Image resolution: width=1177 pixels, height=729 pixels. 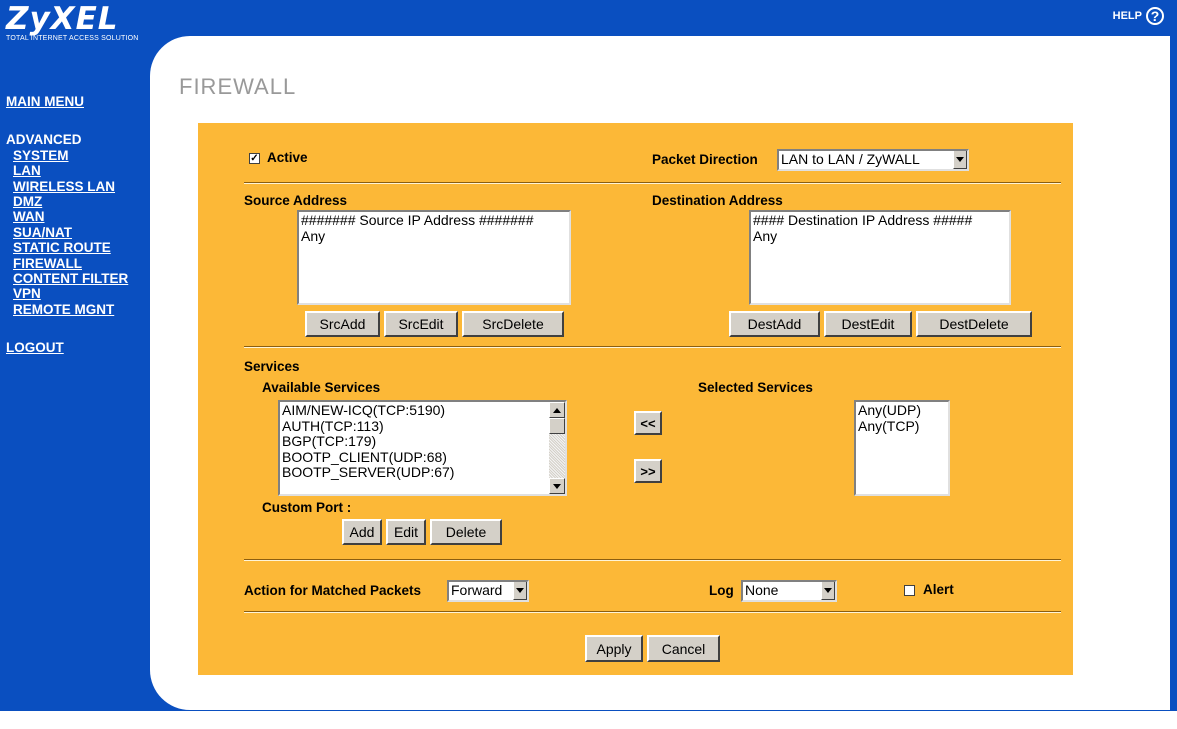 What do you see at coordinates (272, 366) in the screenshot?
I see `services-label: Services` at bounding box center [272, 366].